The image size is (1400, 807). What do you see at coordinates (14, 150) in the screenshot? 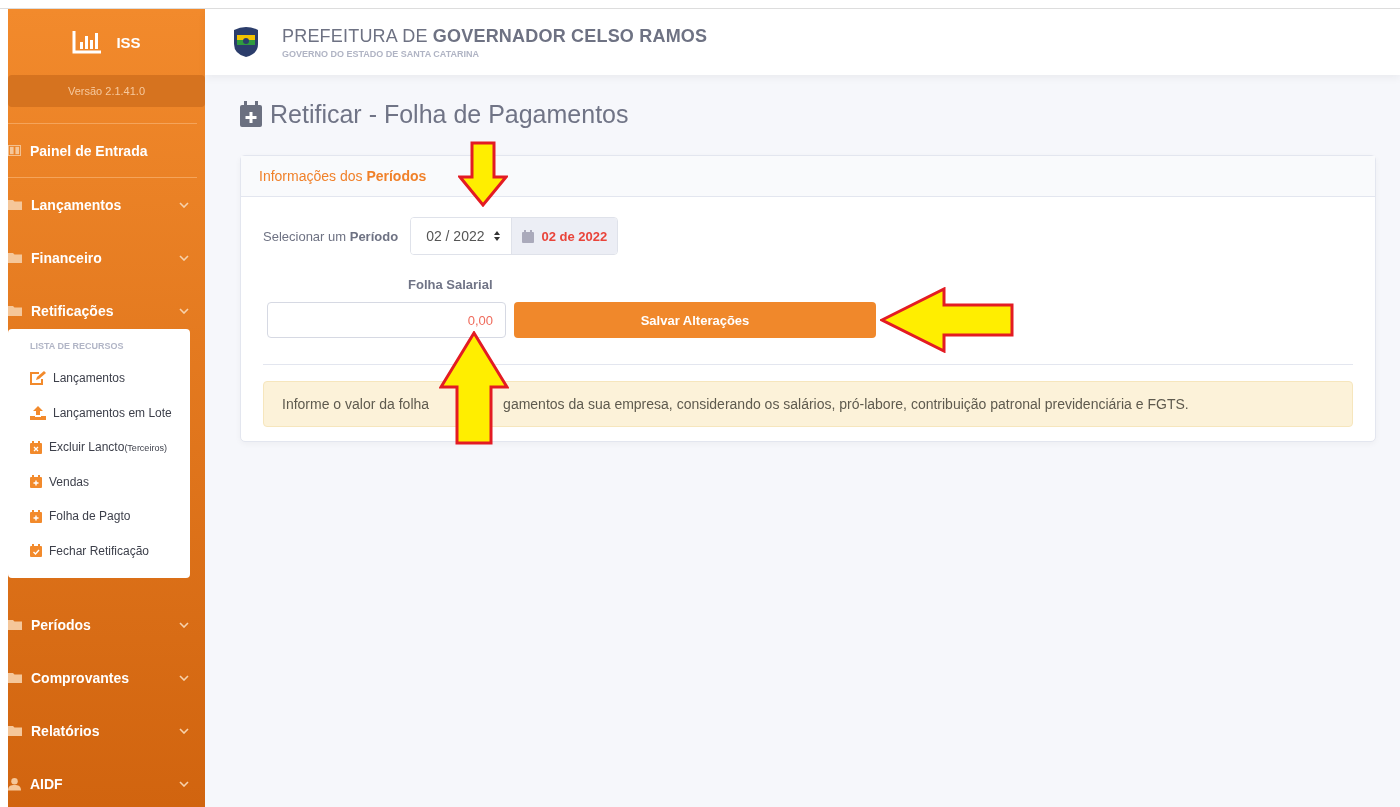
I see `panel-icon` at bounding box center [14, 150].